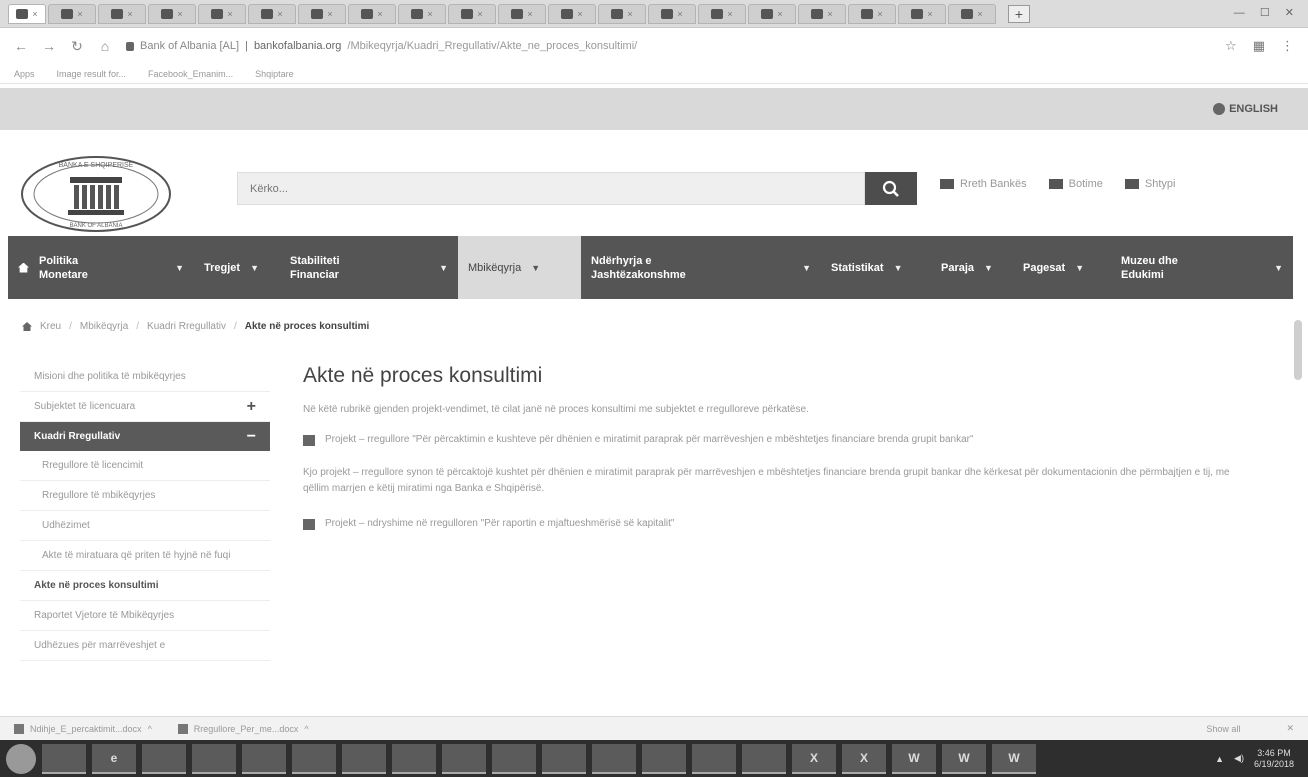  What do you see at coordinates (145, 377) in the screenshot?
I see `sidebar-item: Misioni dhe politika të mbikëqyrjes` at bounding box center [145, 377].